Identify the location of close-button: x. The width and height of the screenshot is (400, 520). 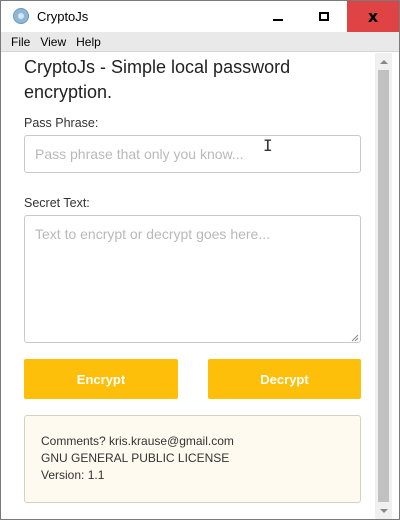
(373, 16).